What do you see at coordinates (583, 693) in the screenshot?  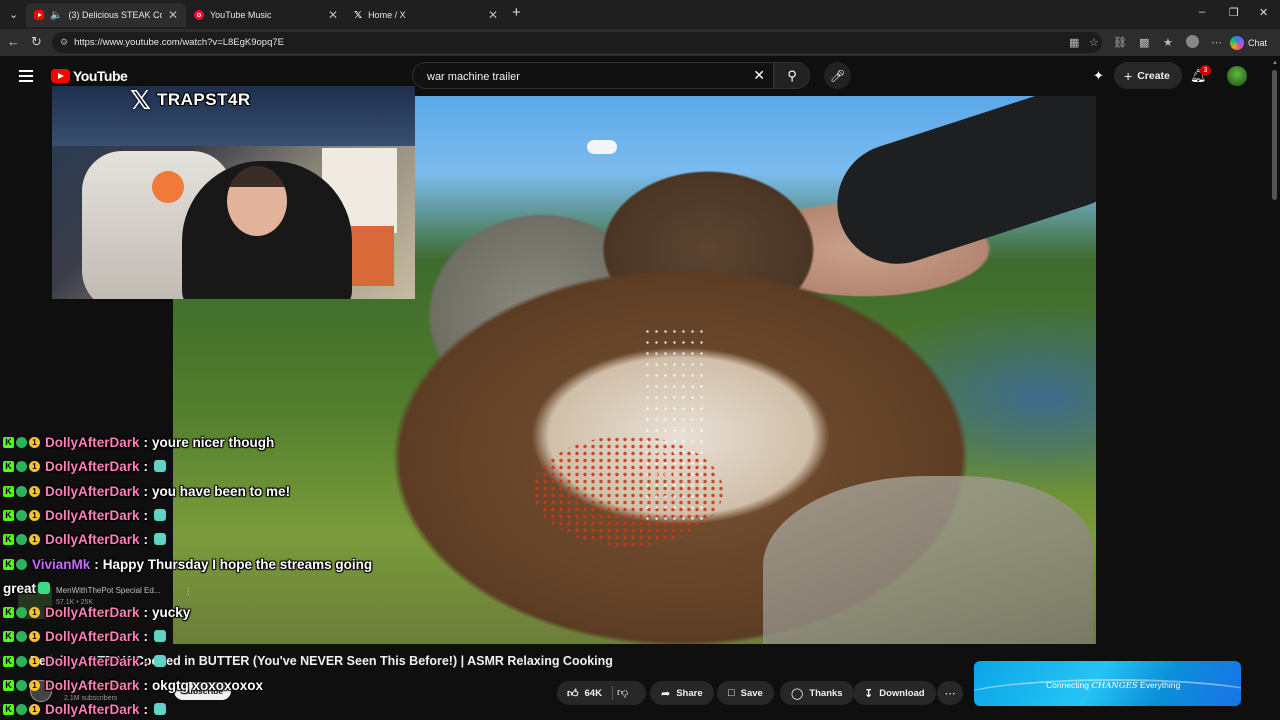 I see `like-button: 👍︎ 64K` at bounding box center [583, 693].